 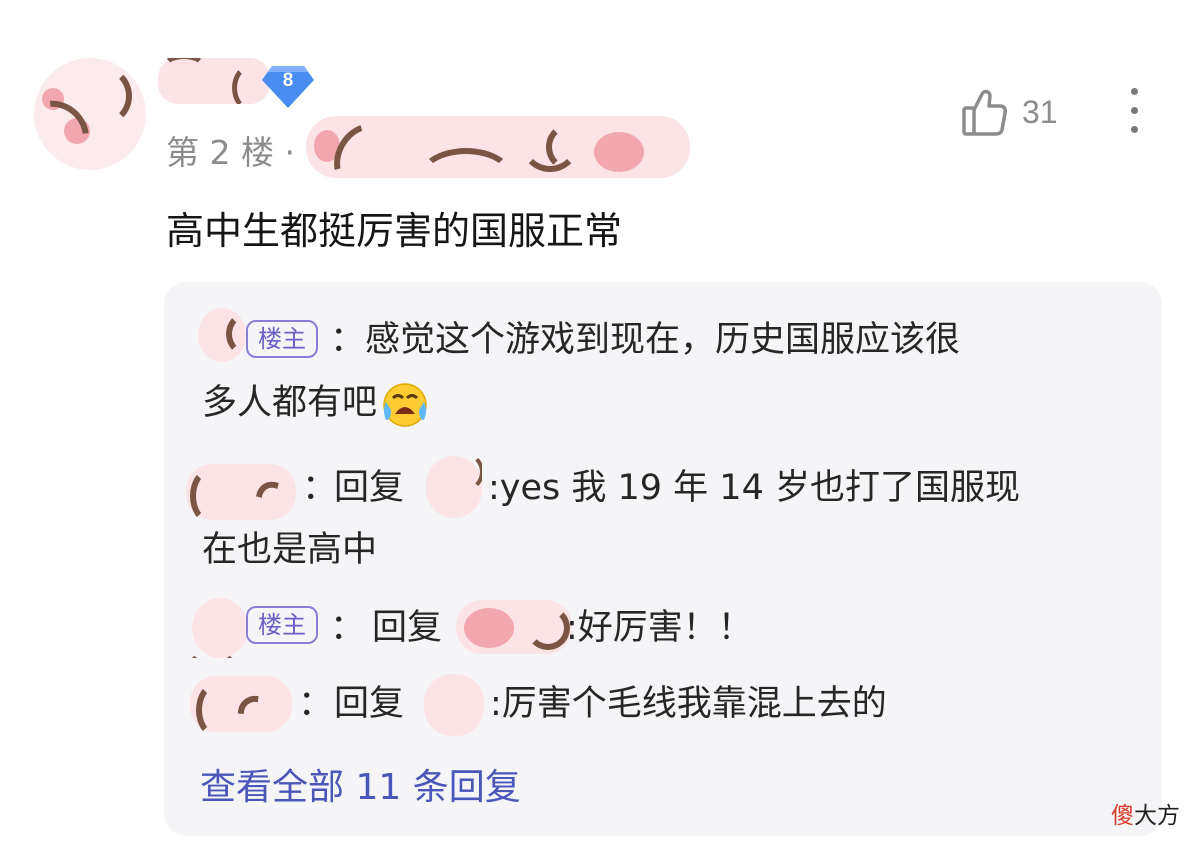 I want to click on level-diamond-icon: 8, so click(x=288, y=86).